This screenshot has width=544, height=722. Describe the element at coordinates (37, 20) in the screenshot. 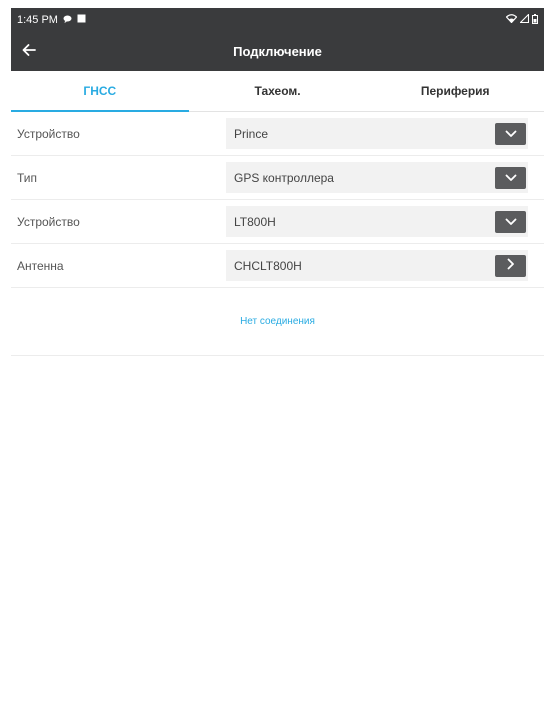

I see `status-time: 1:45 PM` at that location.